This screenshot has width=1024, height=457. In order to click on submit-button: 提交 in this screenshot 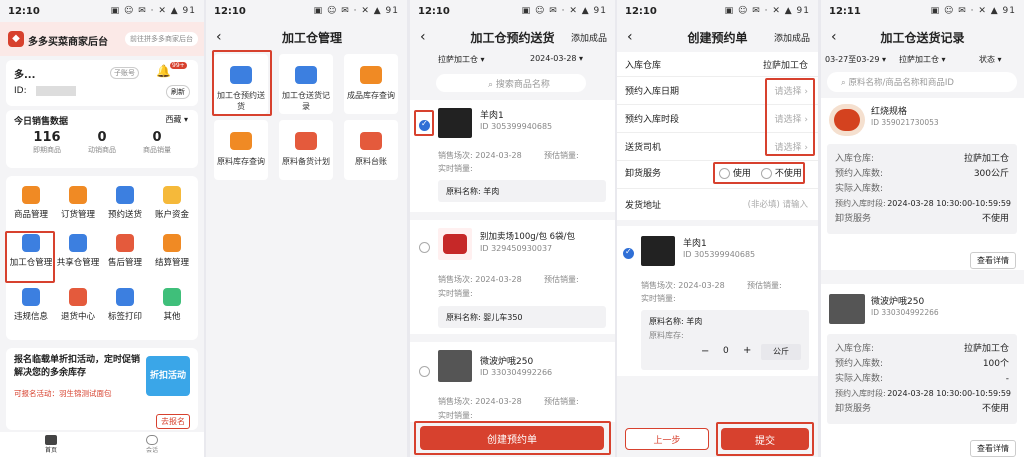, I will do `click(765, 439)`.